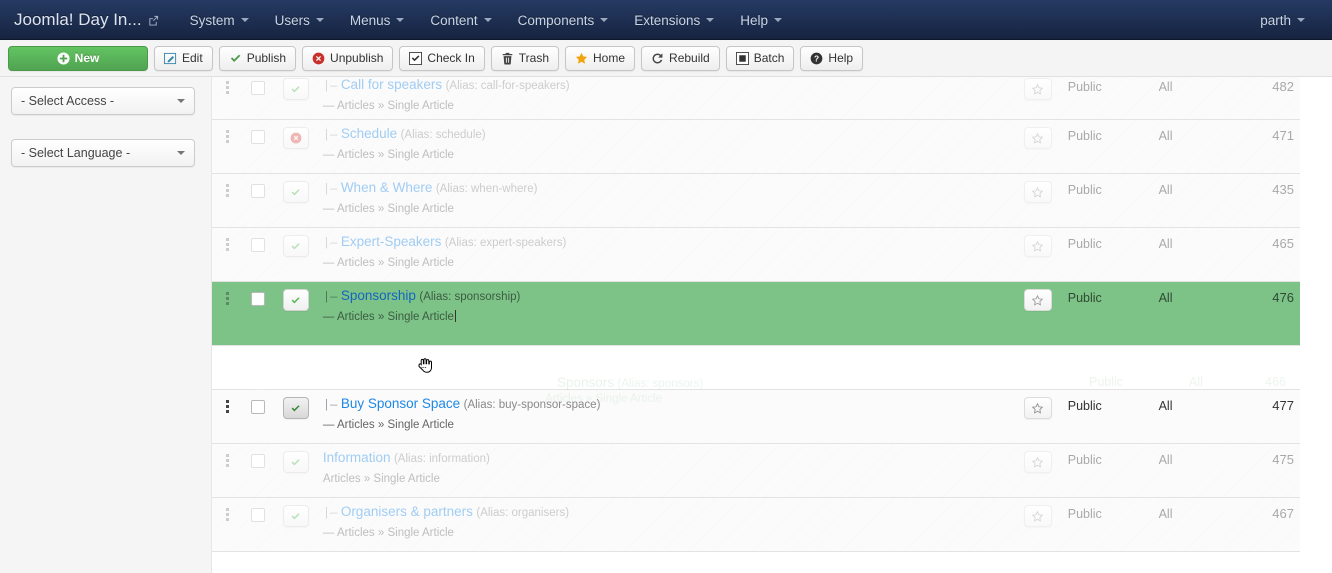 This screenshot has height=573, width=1332. I want to click on rebuild-button: Rebuild, so click(680, 58).